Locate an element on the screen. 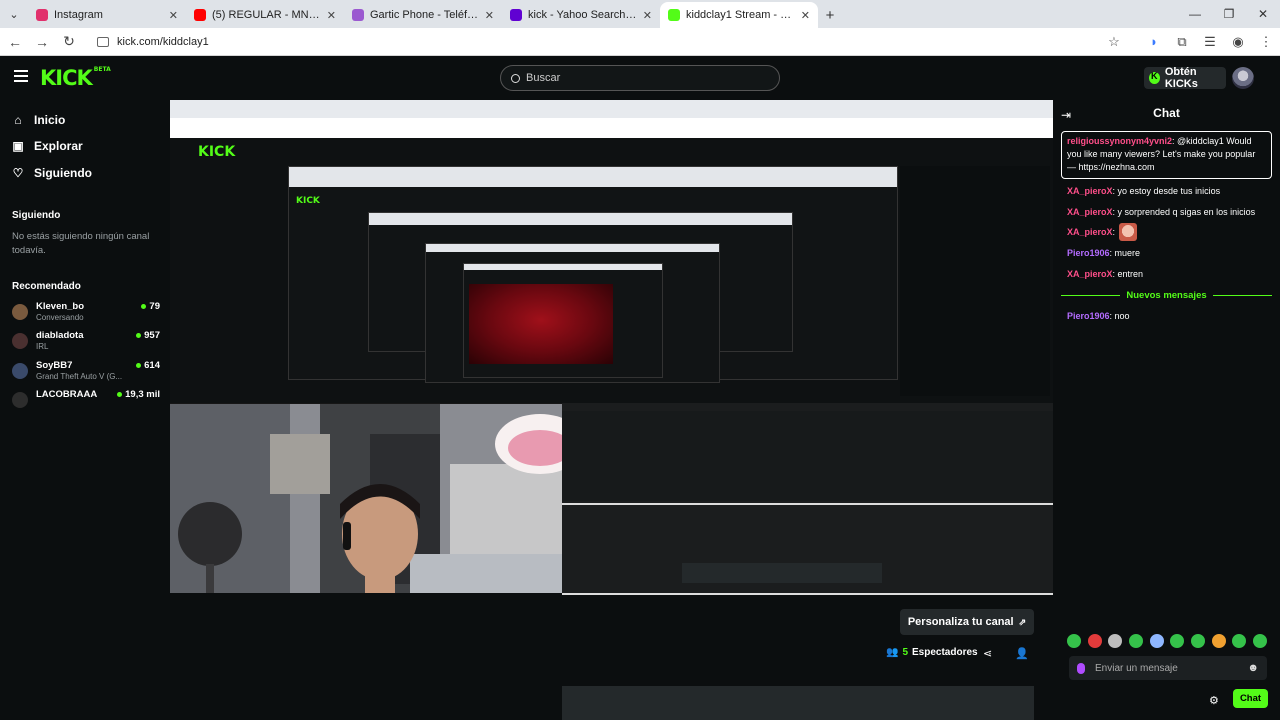  sidebar-item-following: ♡ Siguiendo is located at coordinates (52, 173).